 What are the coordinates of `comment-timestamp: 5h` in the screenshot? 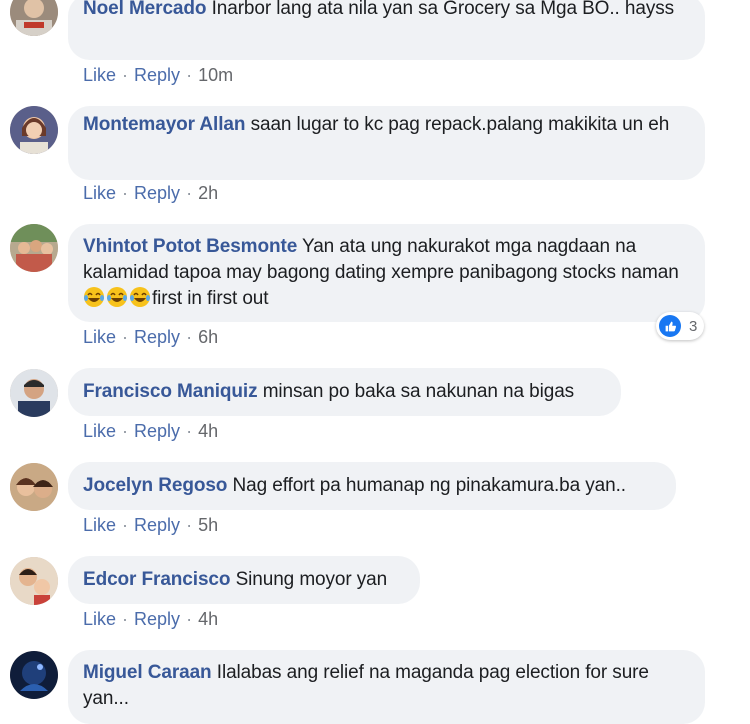 It's located at (208, 525).